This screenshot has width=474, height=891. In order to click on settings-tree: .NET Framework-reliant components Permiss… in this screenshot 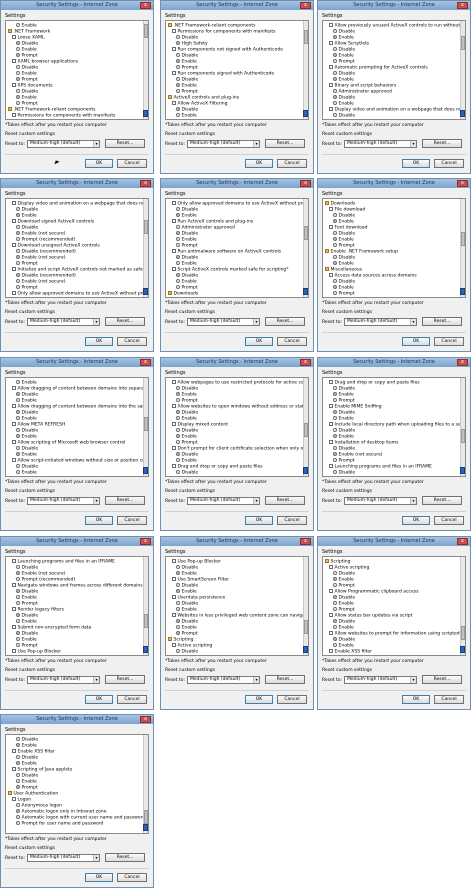, I will do `click(237, 70)`.